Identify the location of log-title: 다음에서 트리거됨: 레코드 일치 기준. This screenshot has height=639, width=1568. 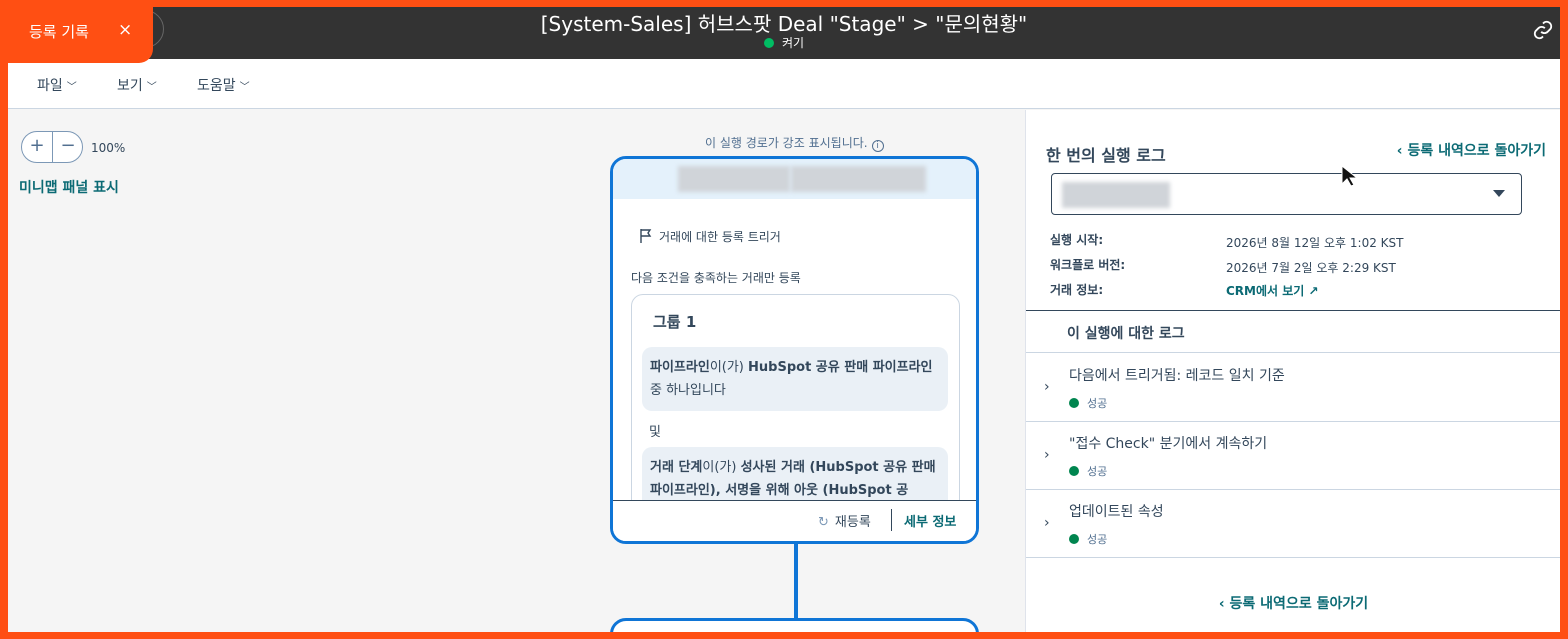
(1177, 376).